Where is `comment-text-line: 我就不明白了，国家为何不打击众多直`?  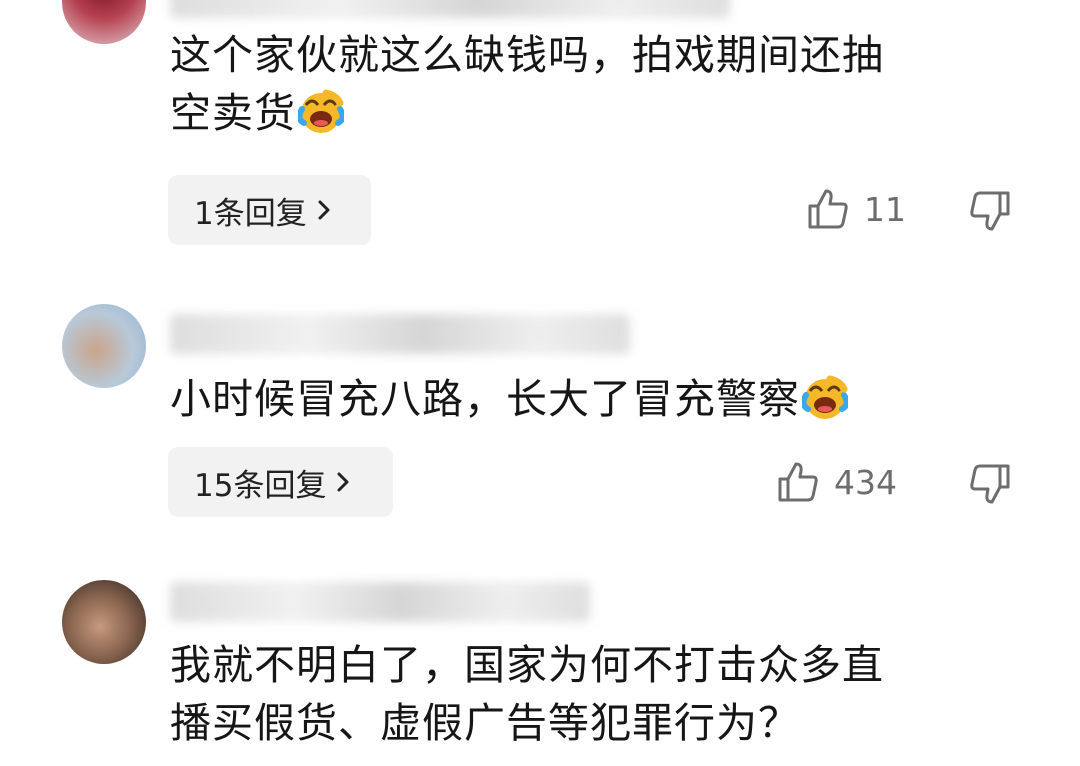
comment-text-line: 我就不明白了，国家为何不打击众多直 is located at coordinates (527, 665).